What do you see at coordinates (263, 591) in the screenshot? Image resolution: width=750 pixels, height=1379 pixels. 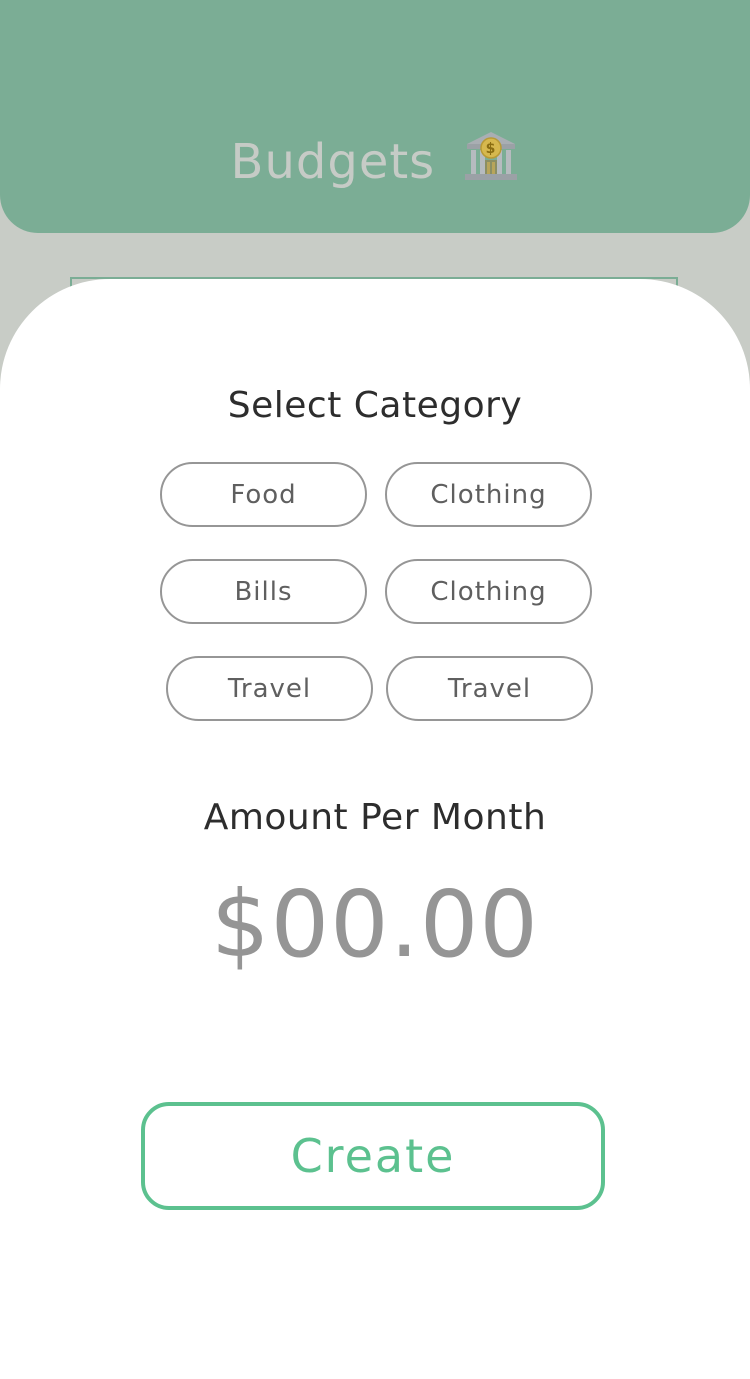 I see `category-chip-bills: Bills` at bounding box center [263, 591].